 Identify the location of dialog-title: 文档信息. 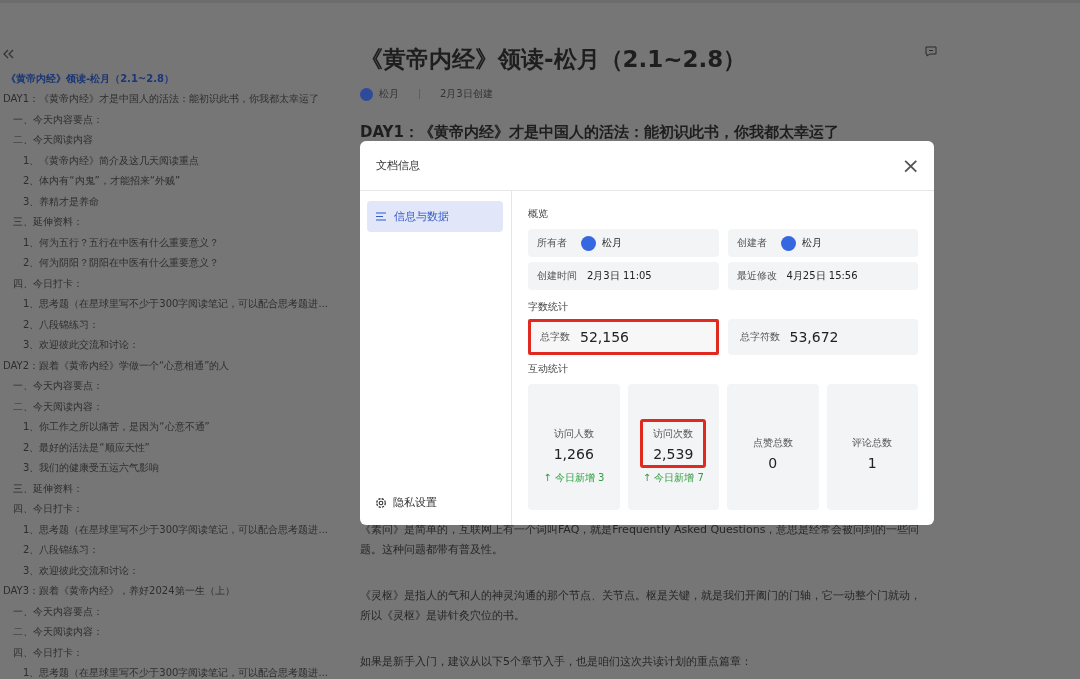
(398, 165).